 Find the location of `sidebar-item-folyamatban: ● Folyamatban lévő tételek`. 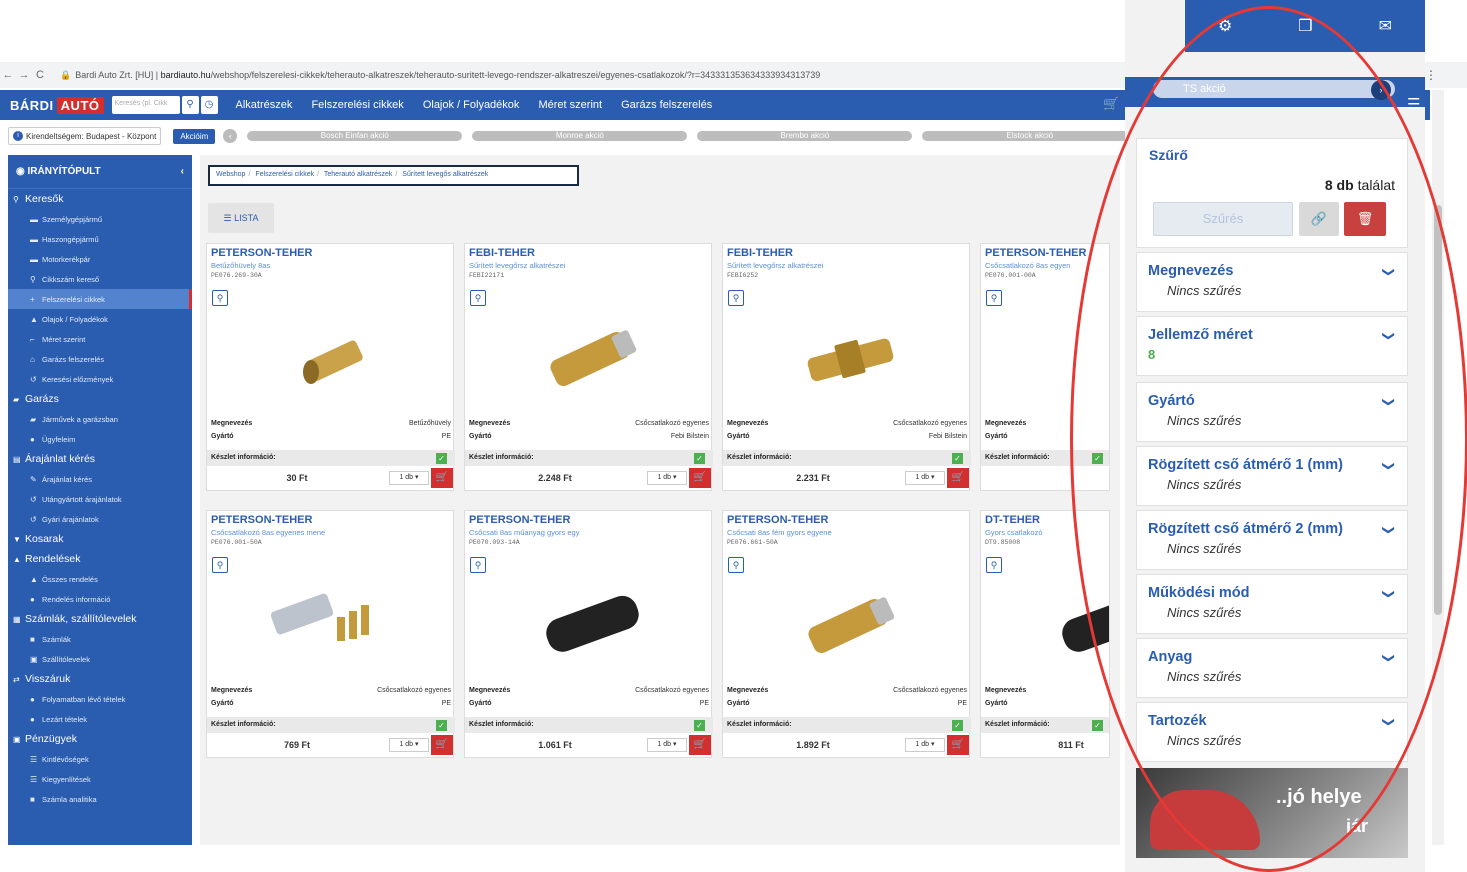

sidebar-item-folyamatban: ● Folyamatban lévő tételek is located at coordinates (100, 699).